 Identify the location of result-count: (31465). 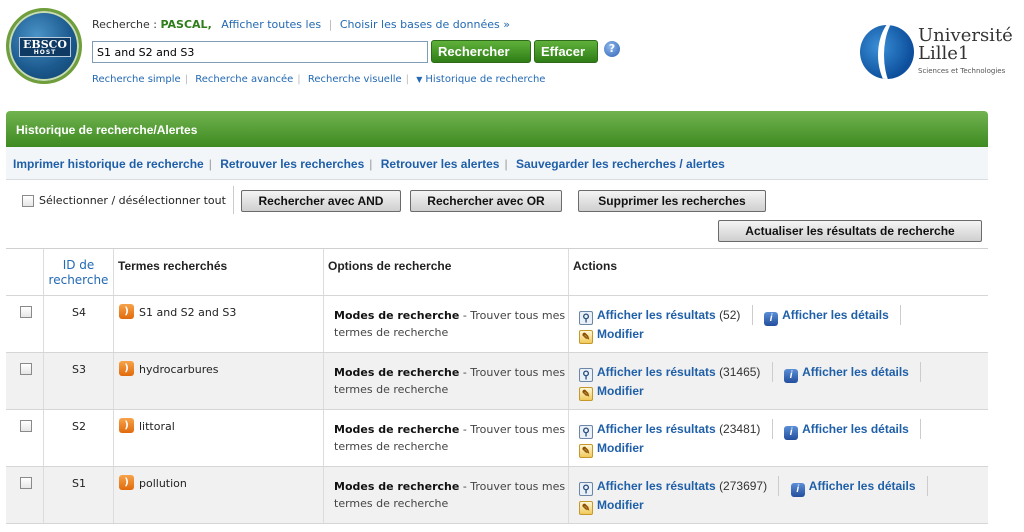
(740, 372).